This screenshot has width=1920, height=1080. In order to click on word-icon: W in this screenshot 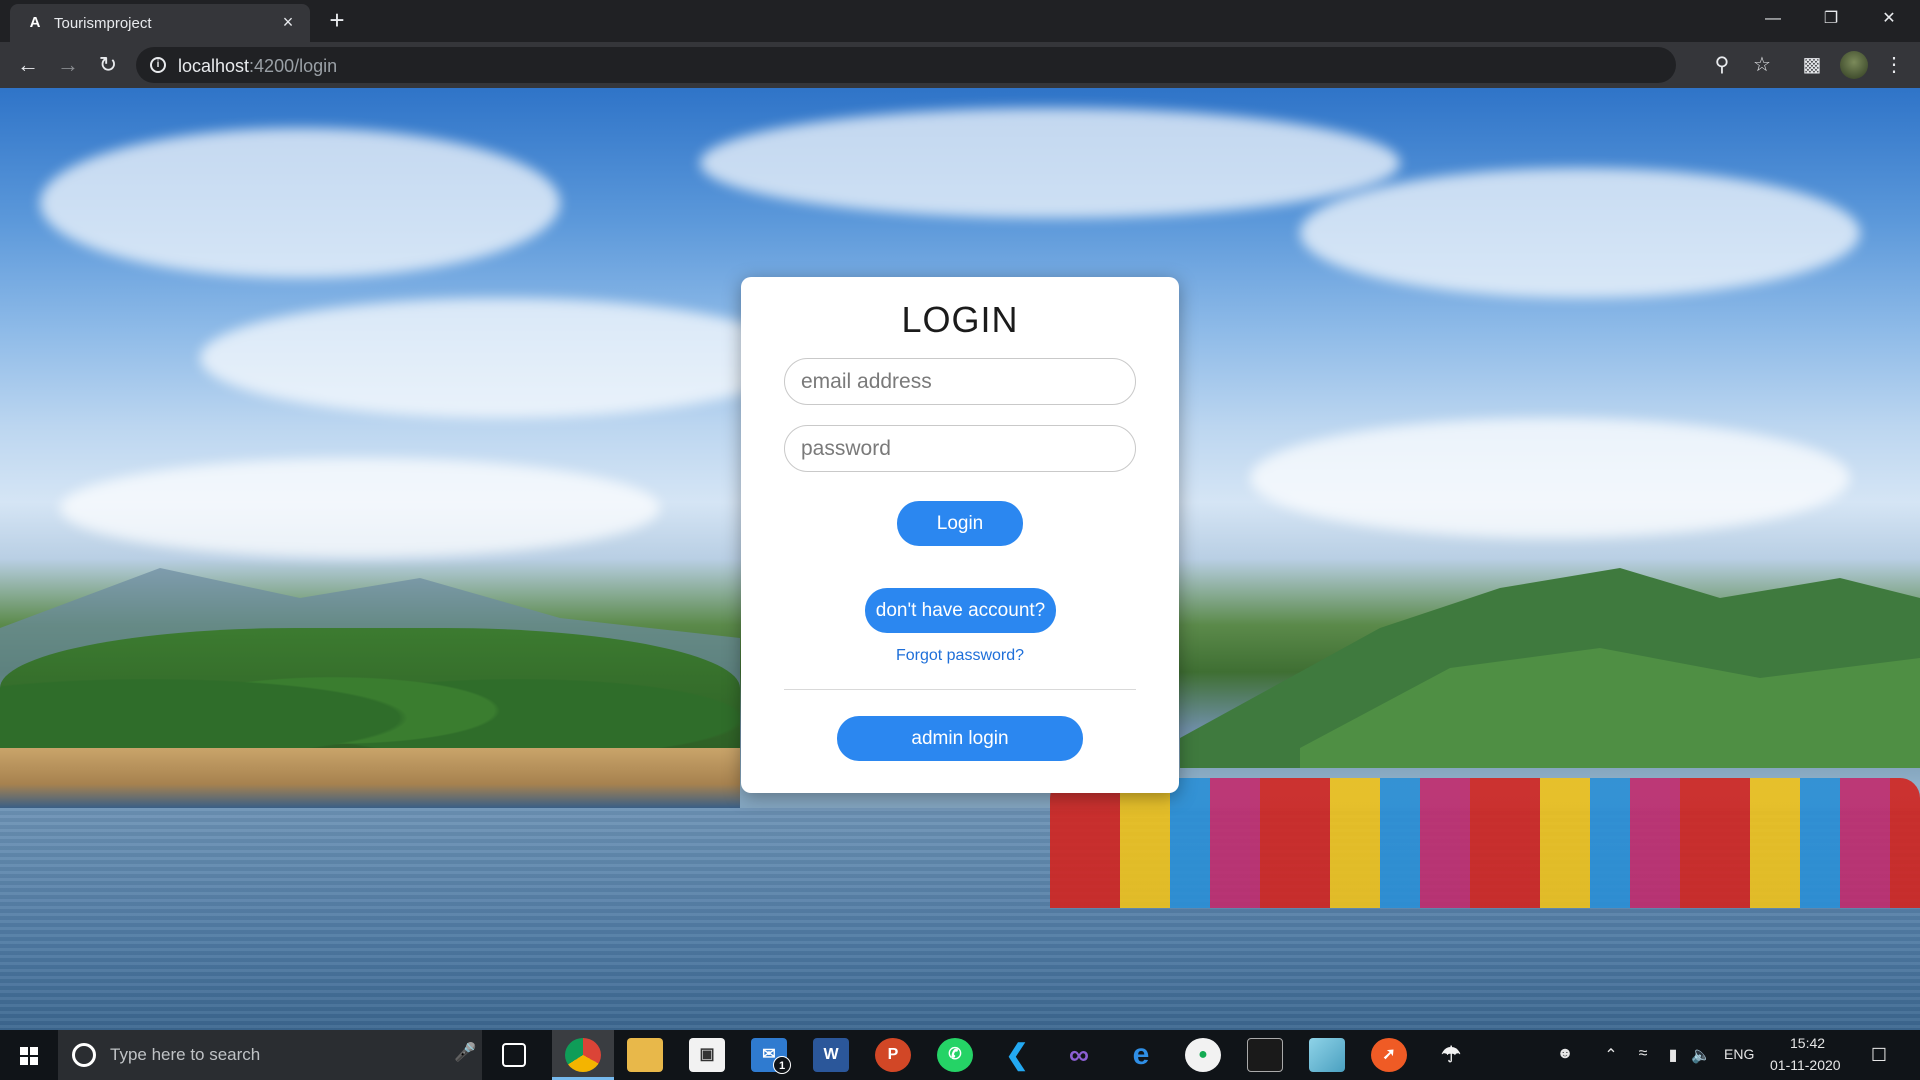, I will do `click(831, 1055)`.